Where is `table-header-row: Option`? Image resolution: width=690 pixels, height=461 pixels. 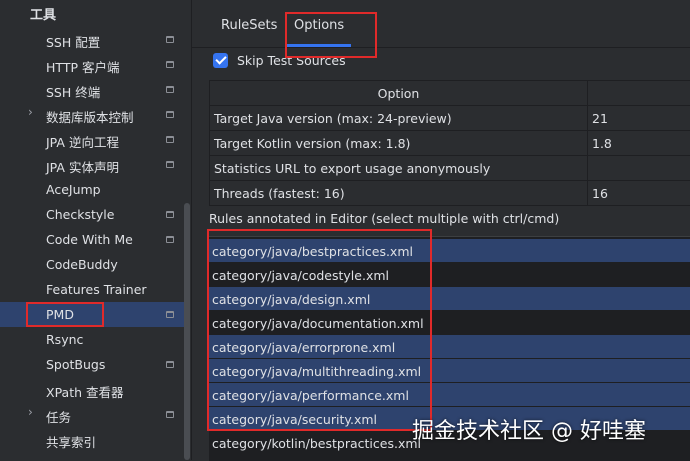
table-header-row: Option is located at coordinates (450, 93).